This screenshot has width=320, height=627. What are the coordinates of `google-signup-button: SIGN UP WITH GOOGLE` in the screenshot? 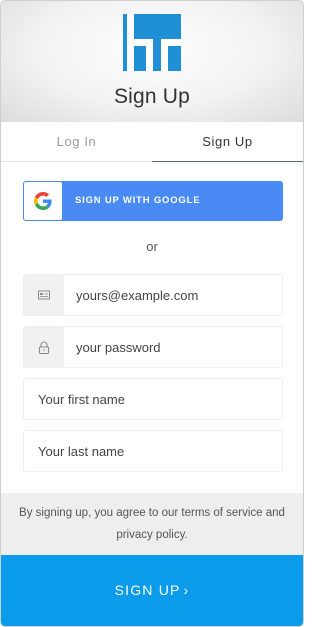 It's located at (153, 201).